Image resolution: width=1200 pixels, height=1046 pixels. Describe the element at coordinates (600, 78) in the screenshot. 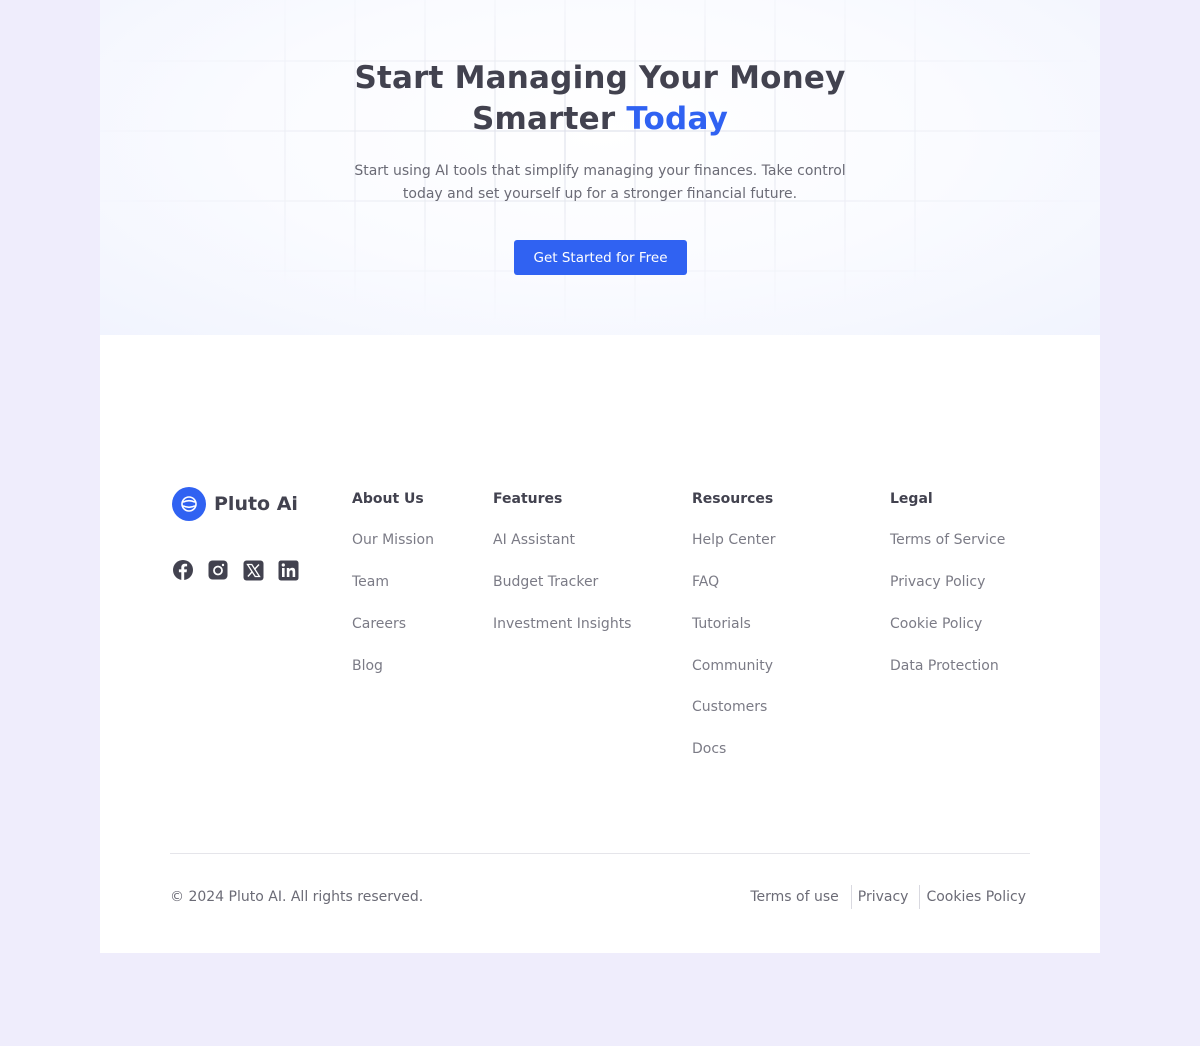

I see `hero-title-line1: Start Managing Your Money` at that location.